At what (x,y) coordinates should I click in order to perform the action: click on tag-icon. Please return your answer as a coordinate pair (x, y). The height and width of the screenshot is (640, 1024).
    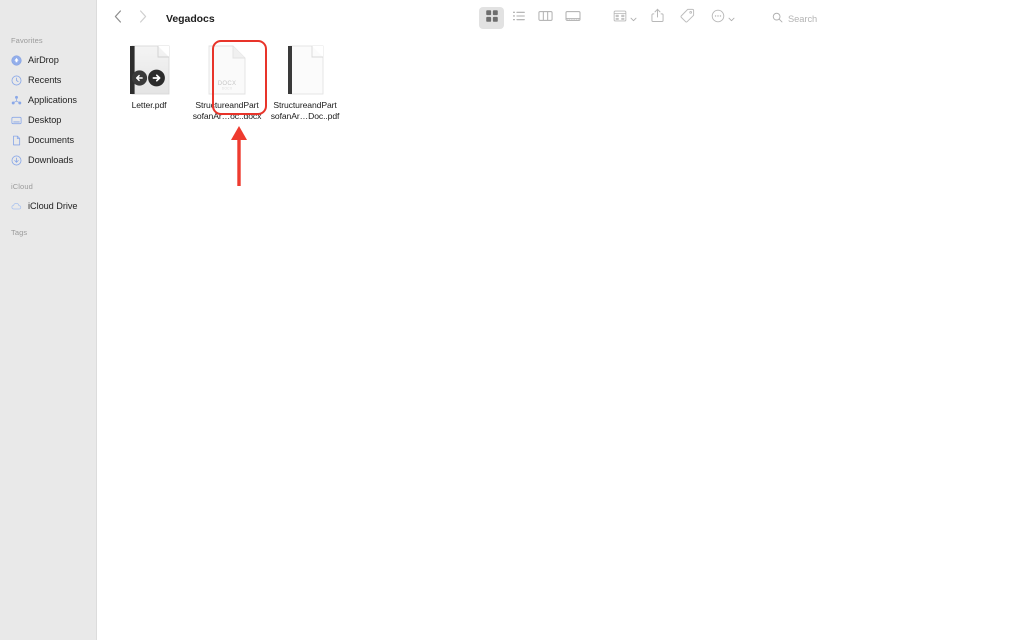
    Looking at the image, I should click on (687, 18).